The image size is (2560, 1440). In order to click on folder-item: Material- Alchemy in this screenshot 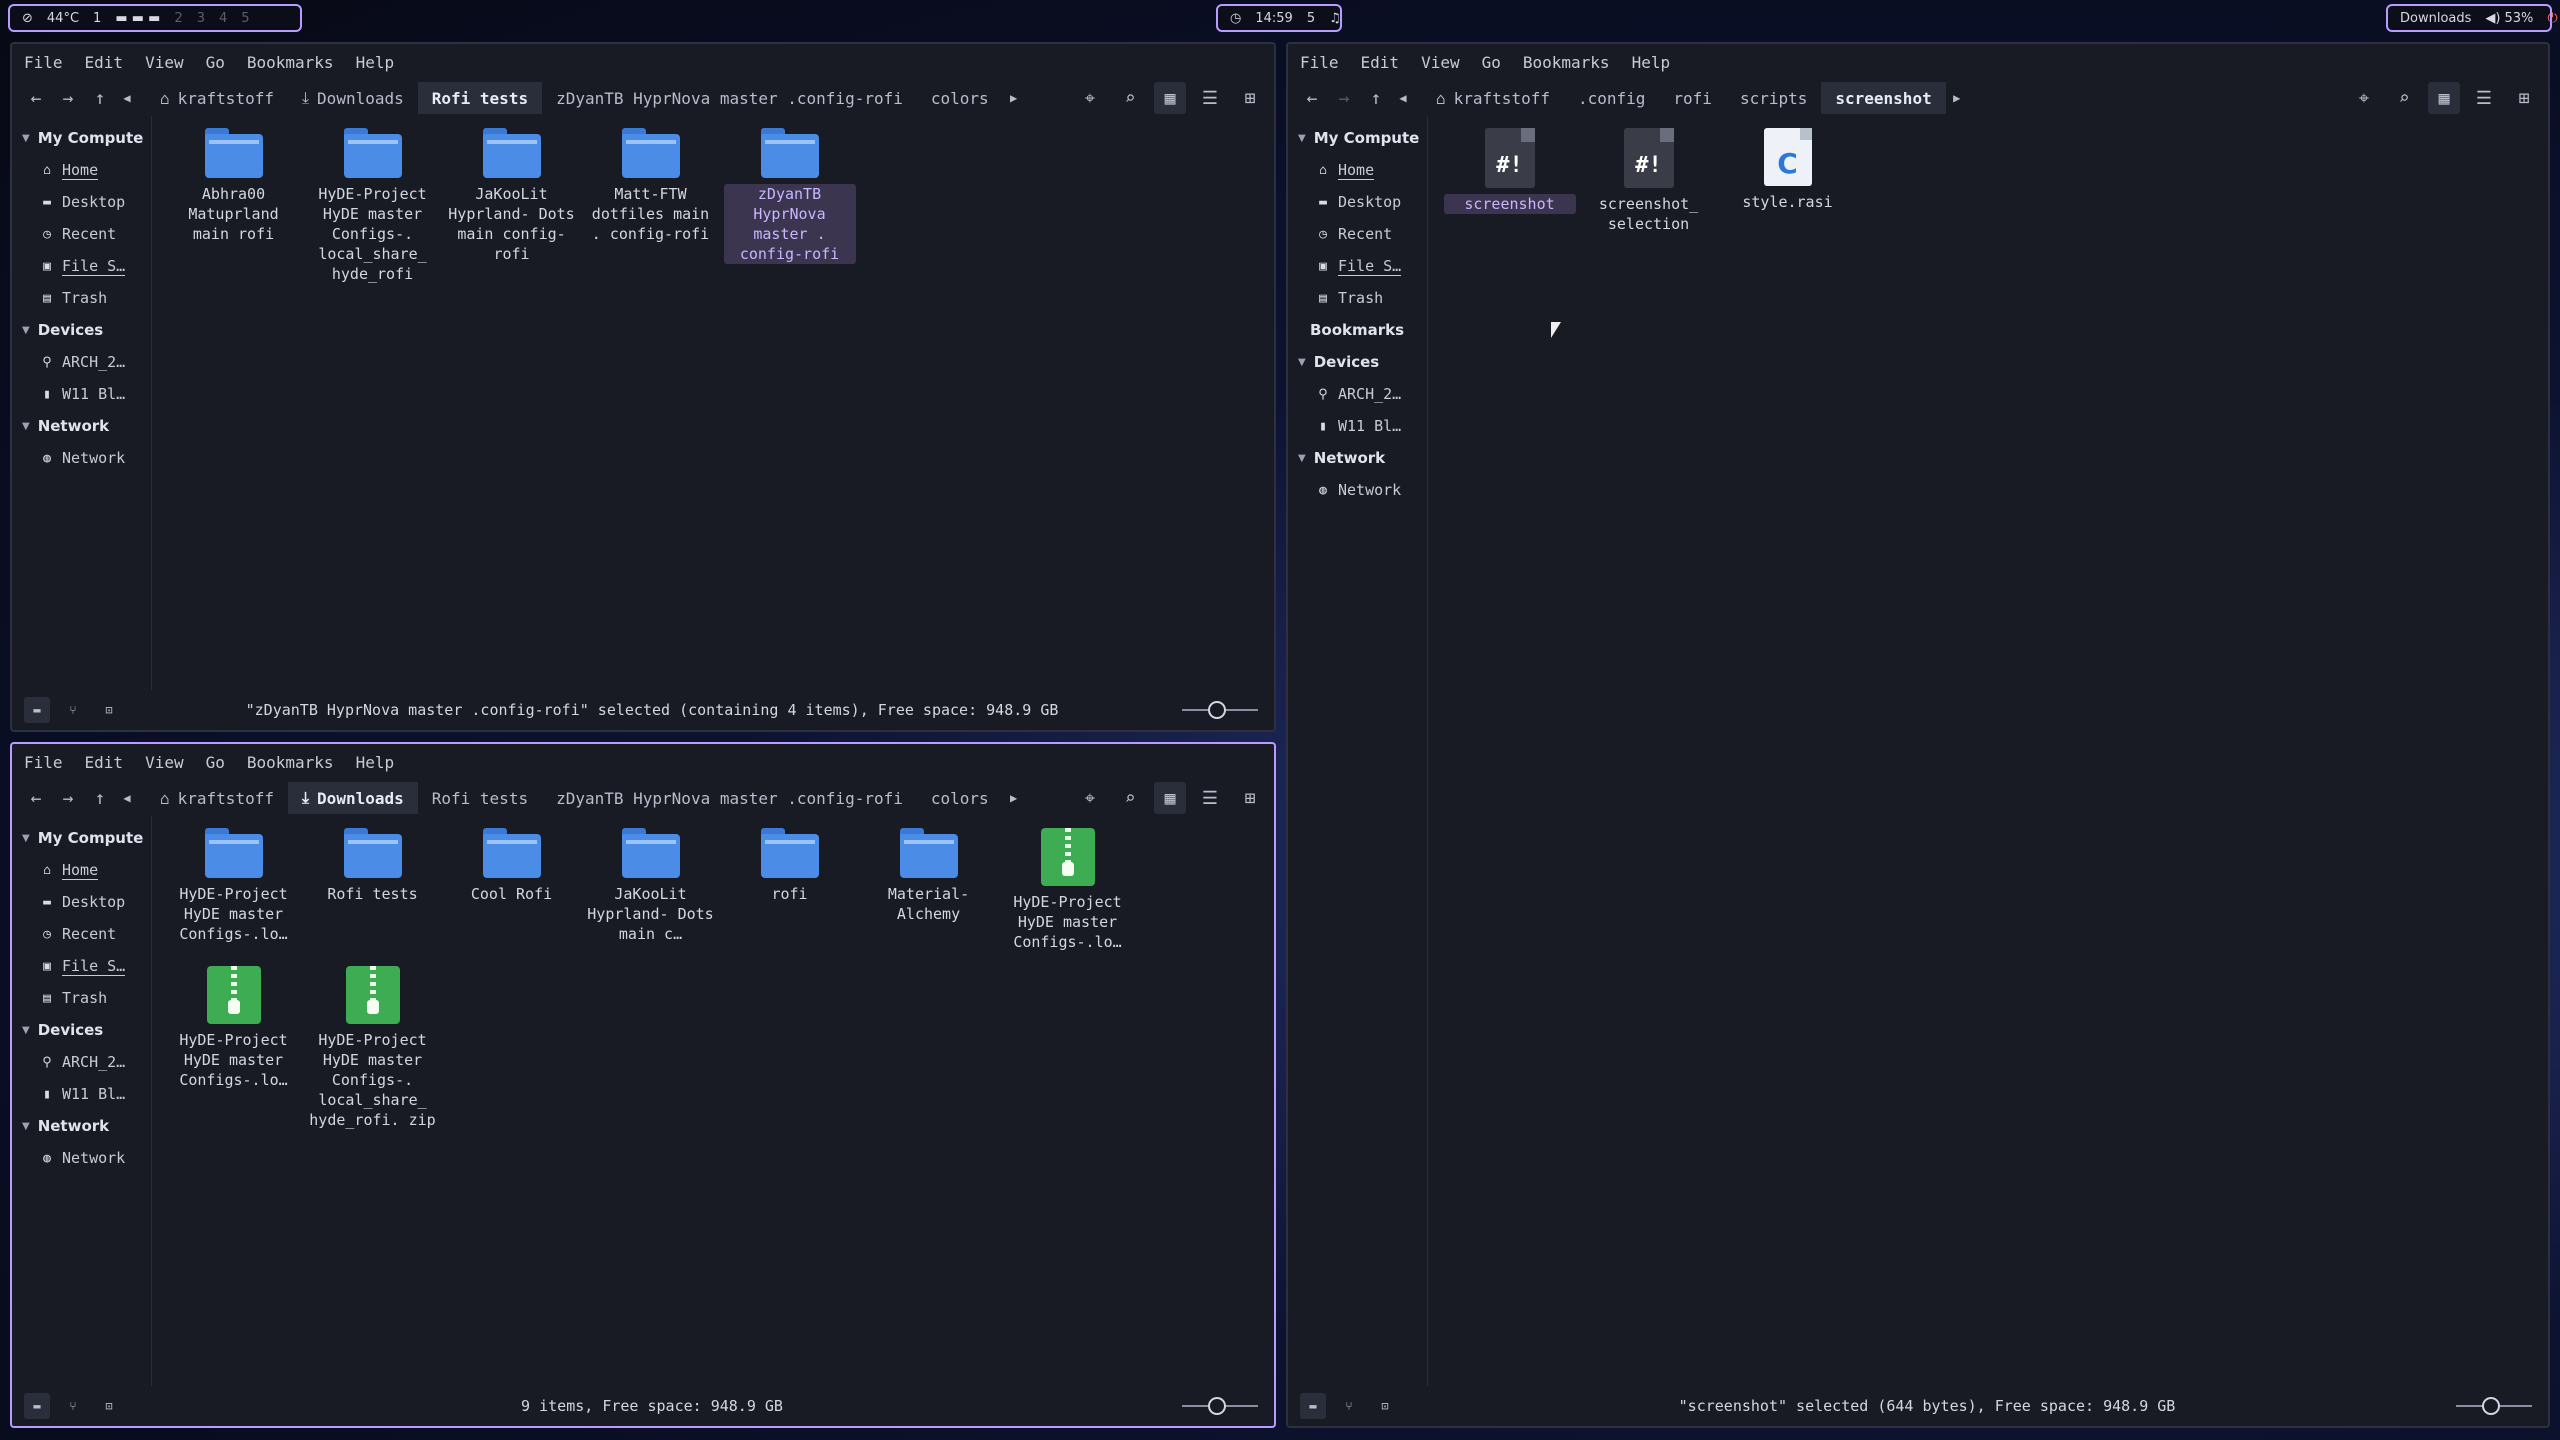, I will do `click(928, 888)`.